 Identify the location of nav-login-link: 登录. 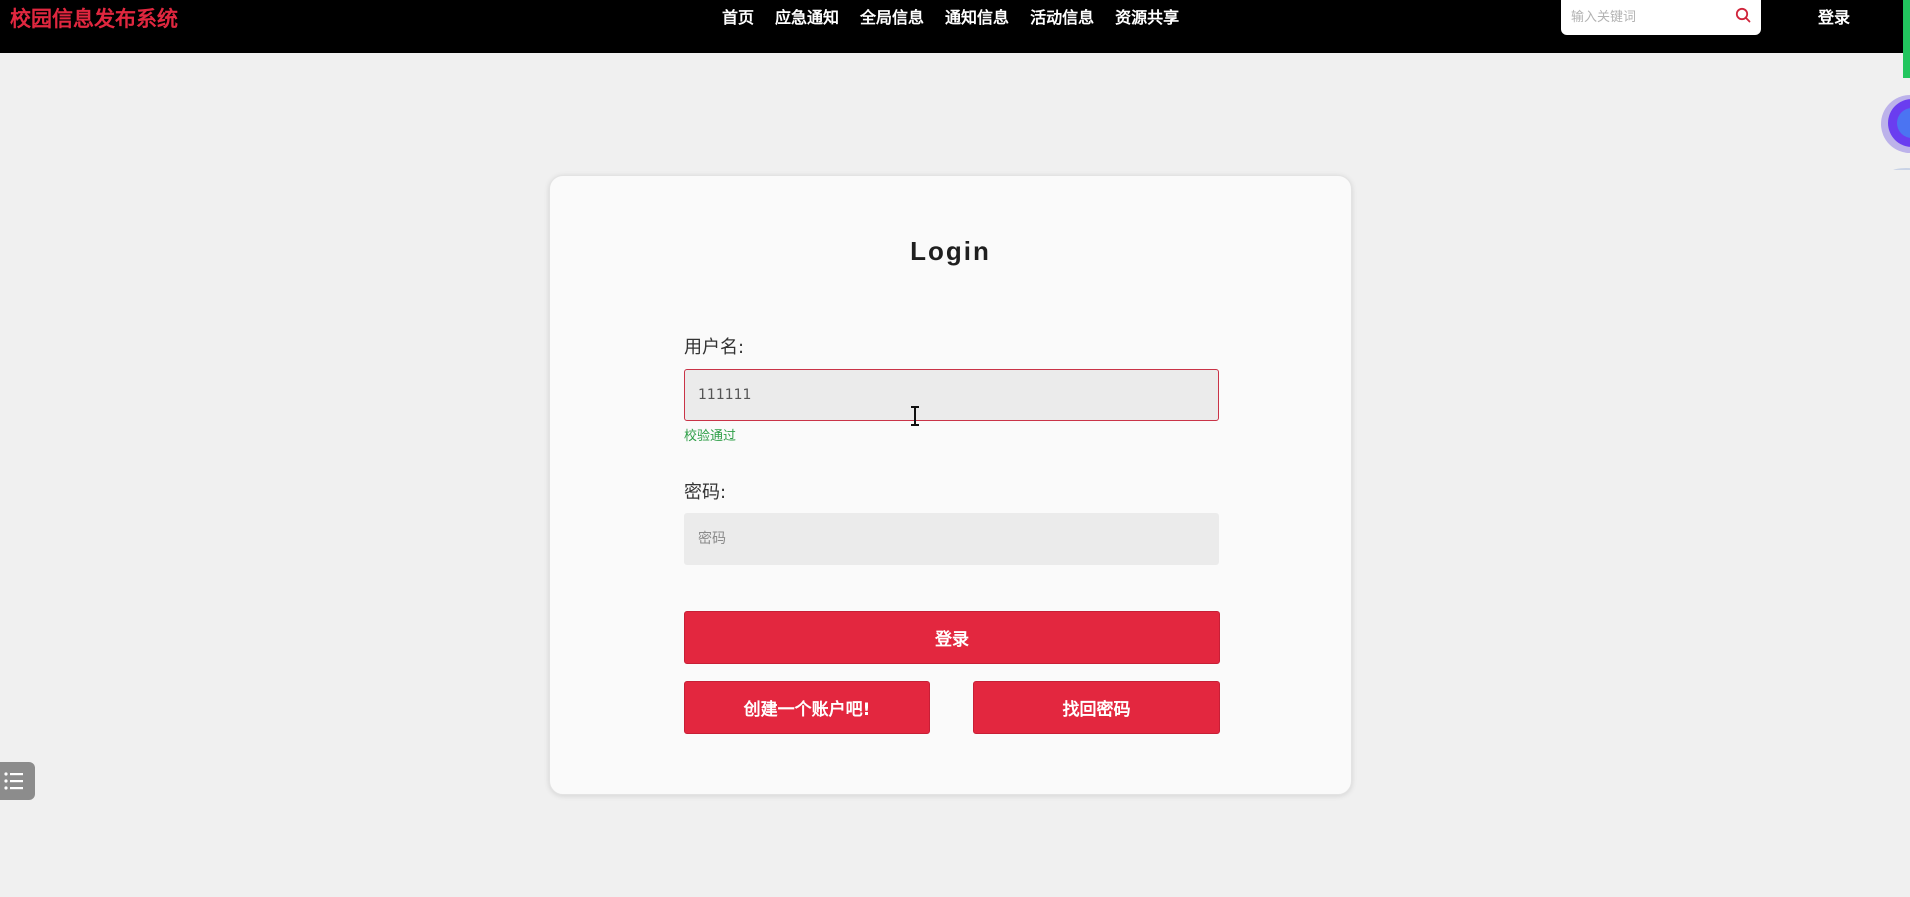
(1834, 16).